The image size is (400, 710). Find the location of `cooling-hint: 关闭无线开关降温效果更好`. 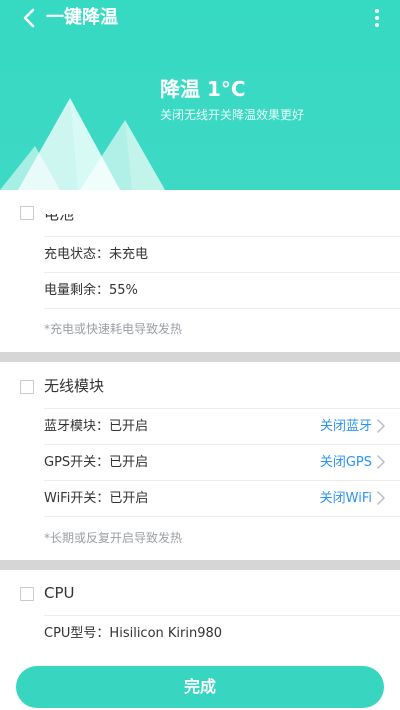

cooling-hint: 关闭无线开关降温效果更好 is located at coordinates (232, 115).